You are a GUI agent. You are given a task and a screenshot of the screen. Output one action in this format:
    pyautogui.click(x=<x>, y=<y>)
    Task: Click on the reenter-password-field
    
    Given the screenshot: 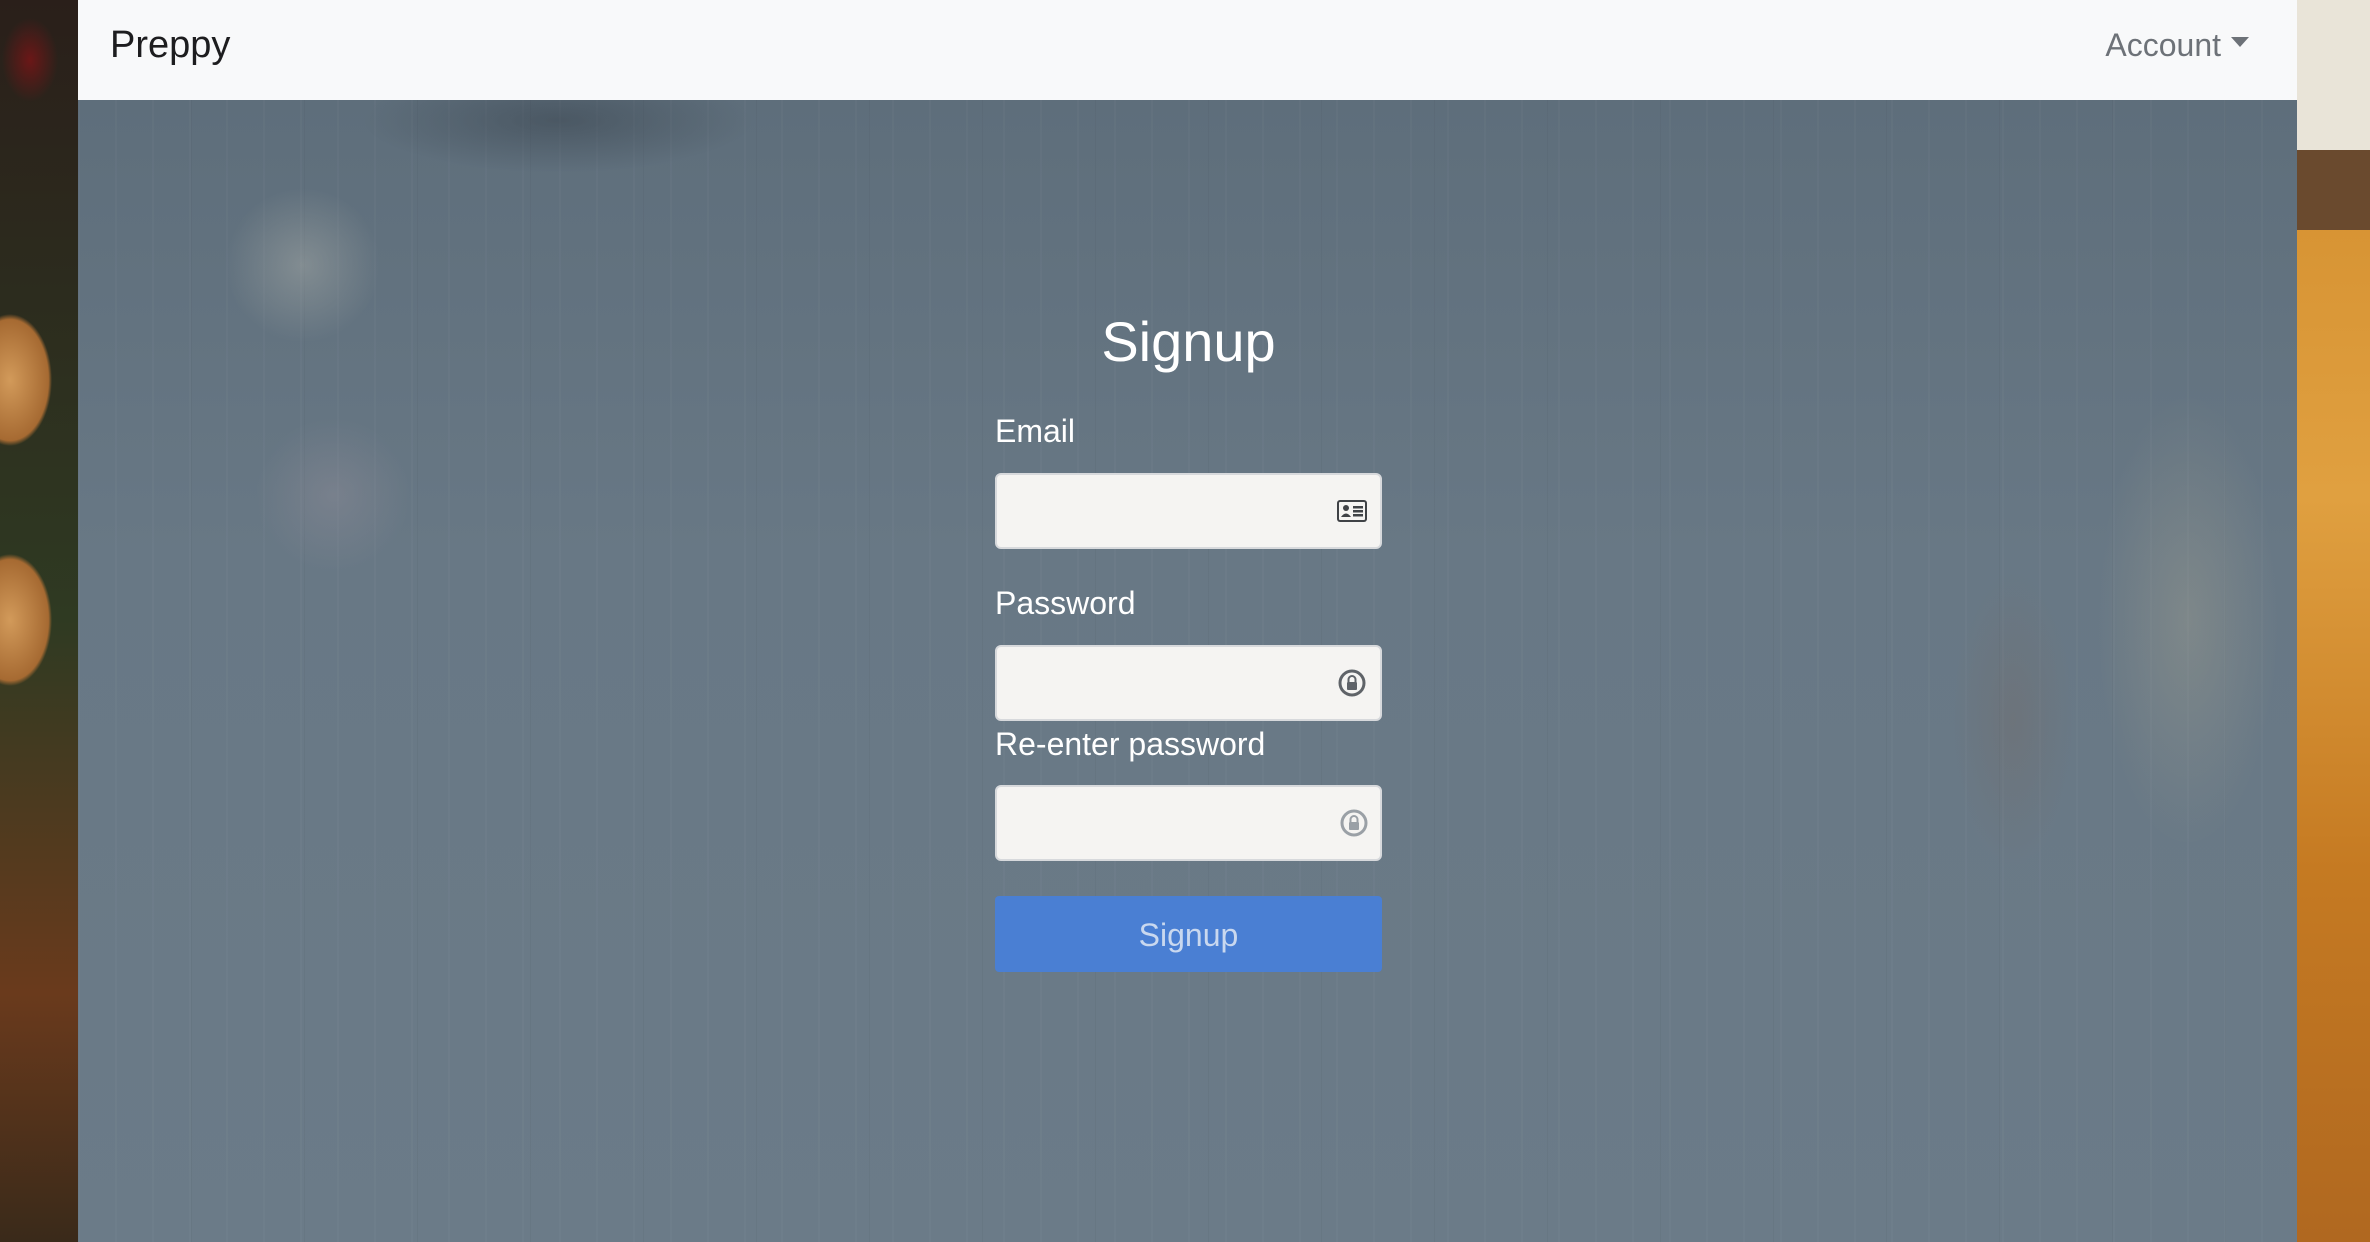 What is the action you would take?
    pyautogui.click(x=1188, y=823)
    